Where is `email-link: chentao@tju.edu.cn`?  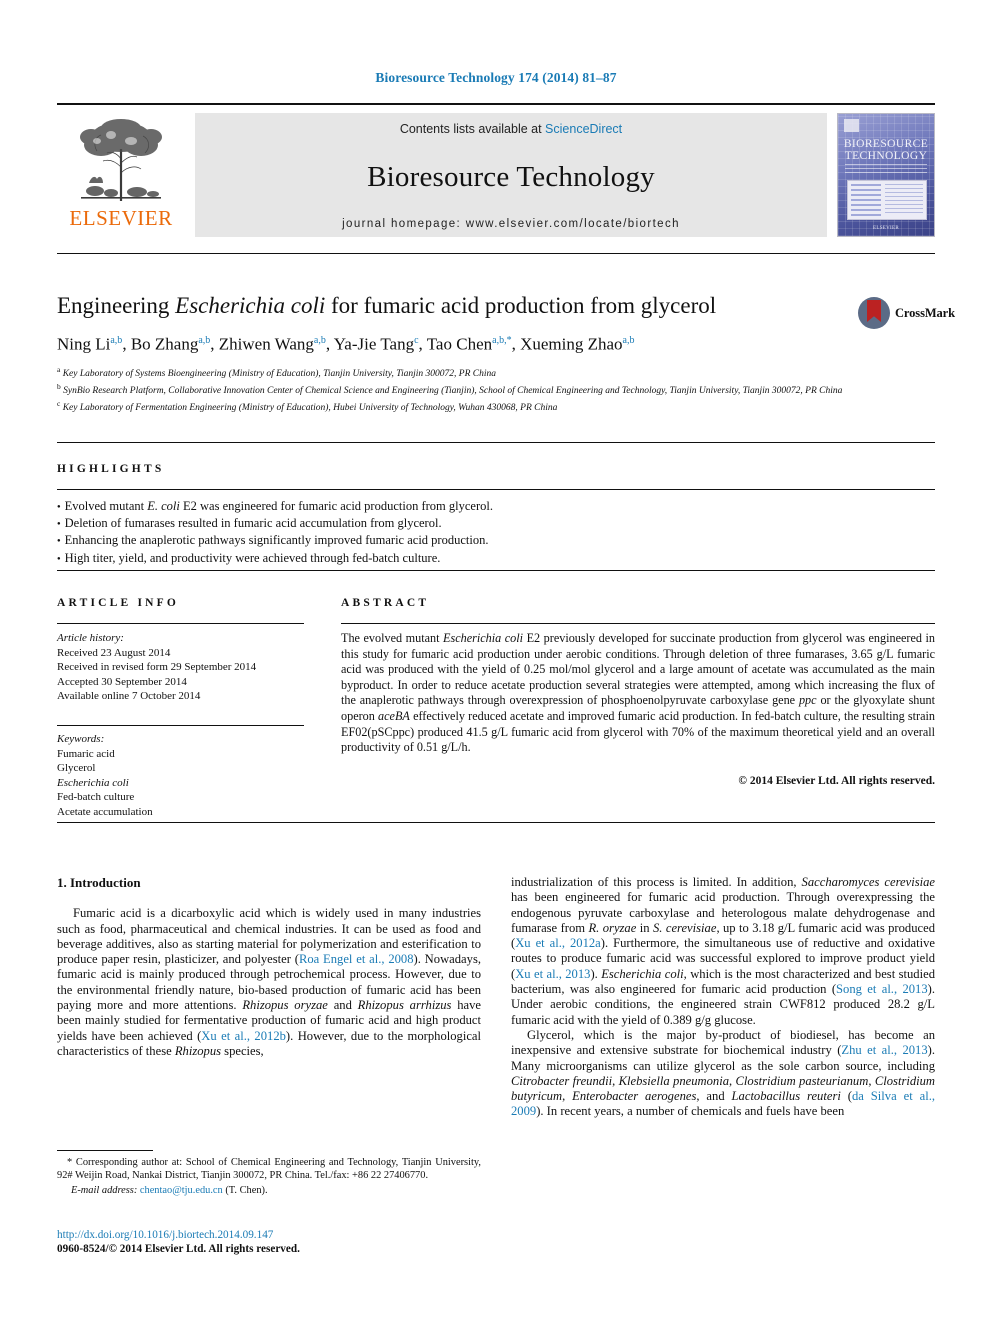
email-link: chentao@tju.edu.cn is located at coordinates (181, 1190).